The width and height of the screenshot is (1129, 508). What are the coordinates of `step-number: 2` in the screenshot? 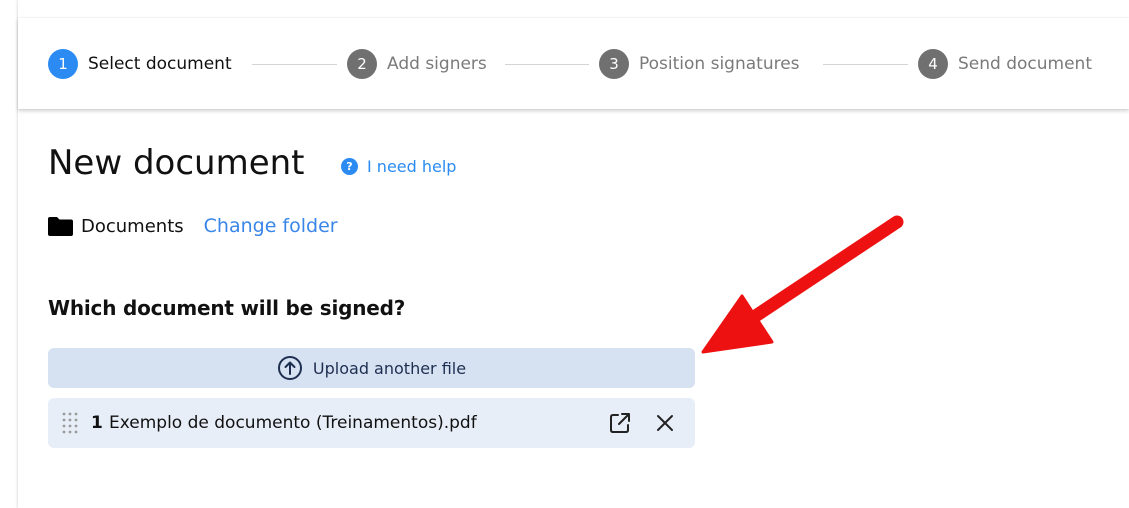 It's located at (362, 64).